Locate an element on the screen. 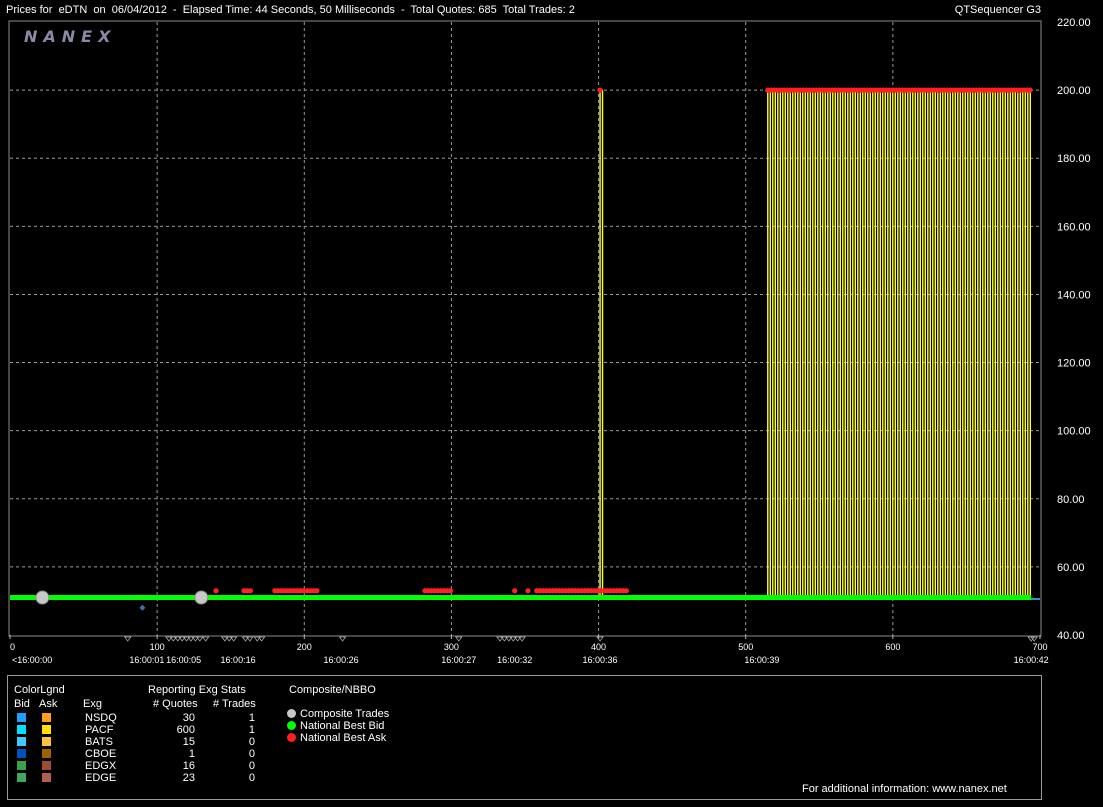 This screenshot has width=1103, height=807. nbbo-label: National Best Ask is located at coordinates (343, 738).